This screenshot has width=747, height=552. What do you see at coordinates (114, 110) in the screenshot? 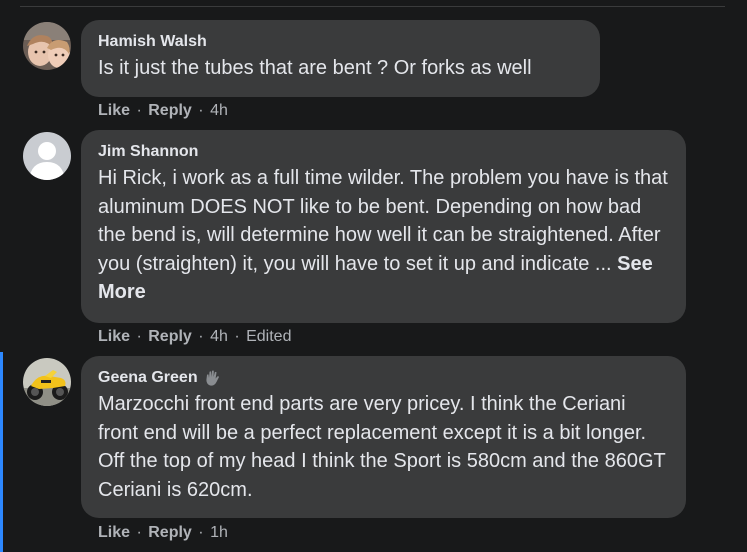
I see `comment-1-like-button: Like` at bounding box center [114, 110].